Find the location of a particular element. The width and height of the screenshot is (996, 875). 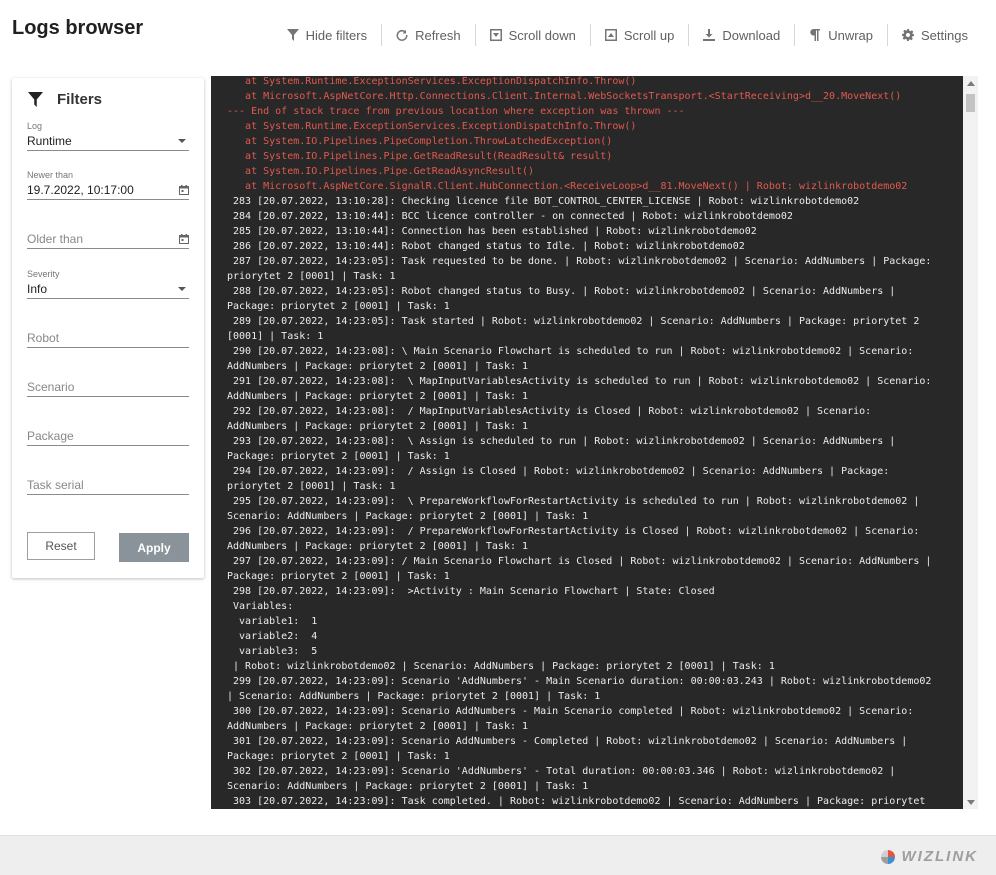

unwrap-button: Unwrap is located at coordinates (841, 35).